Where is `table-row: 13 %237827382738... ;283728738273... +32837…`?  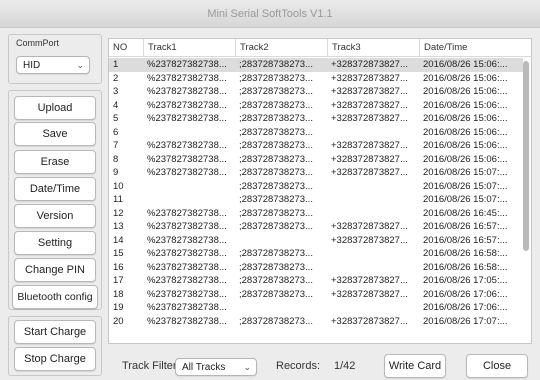 table-row: 13 %237827382738... ;283728738273... +32837… is located at coordinates (316, 227).